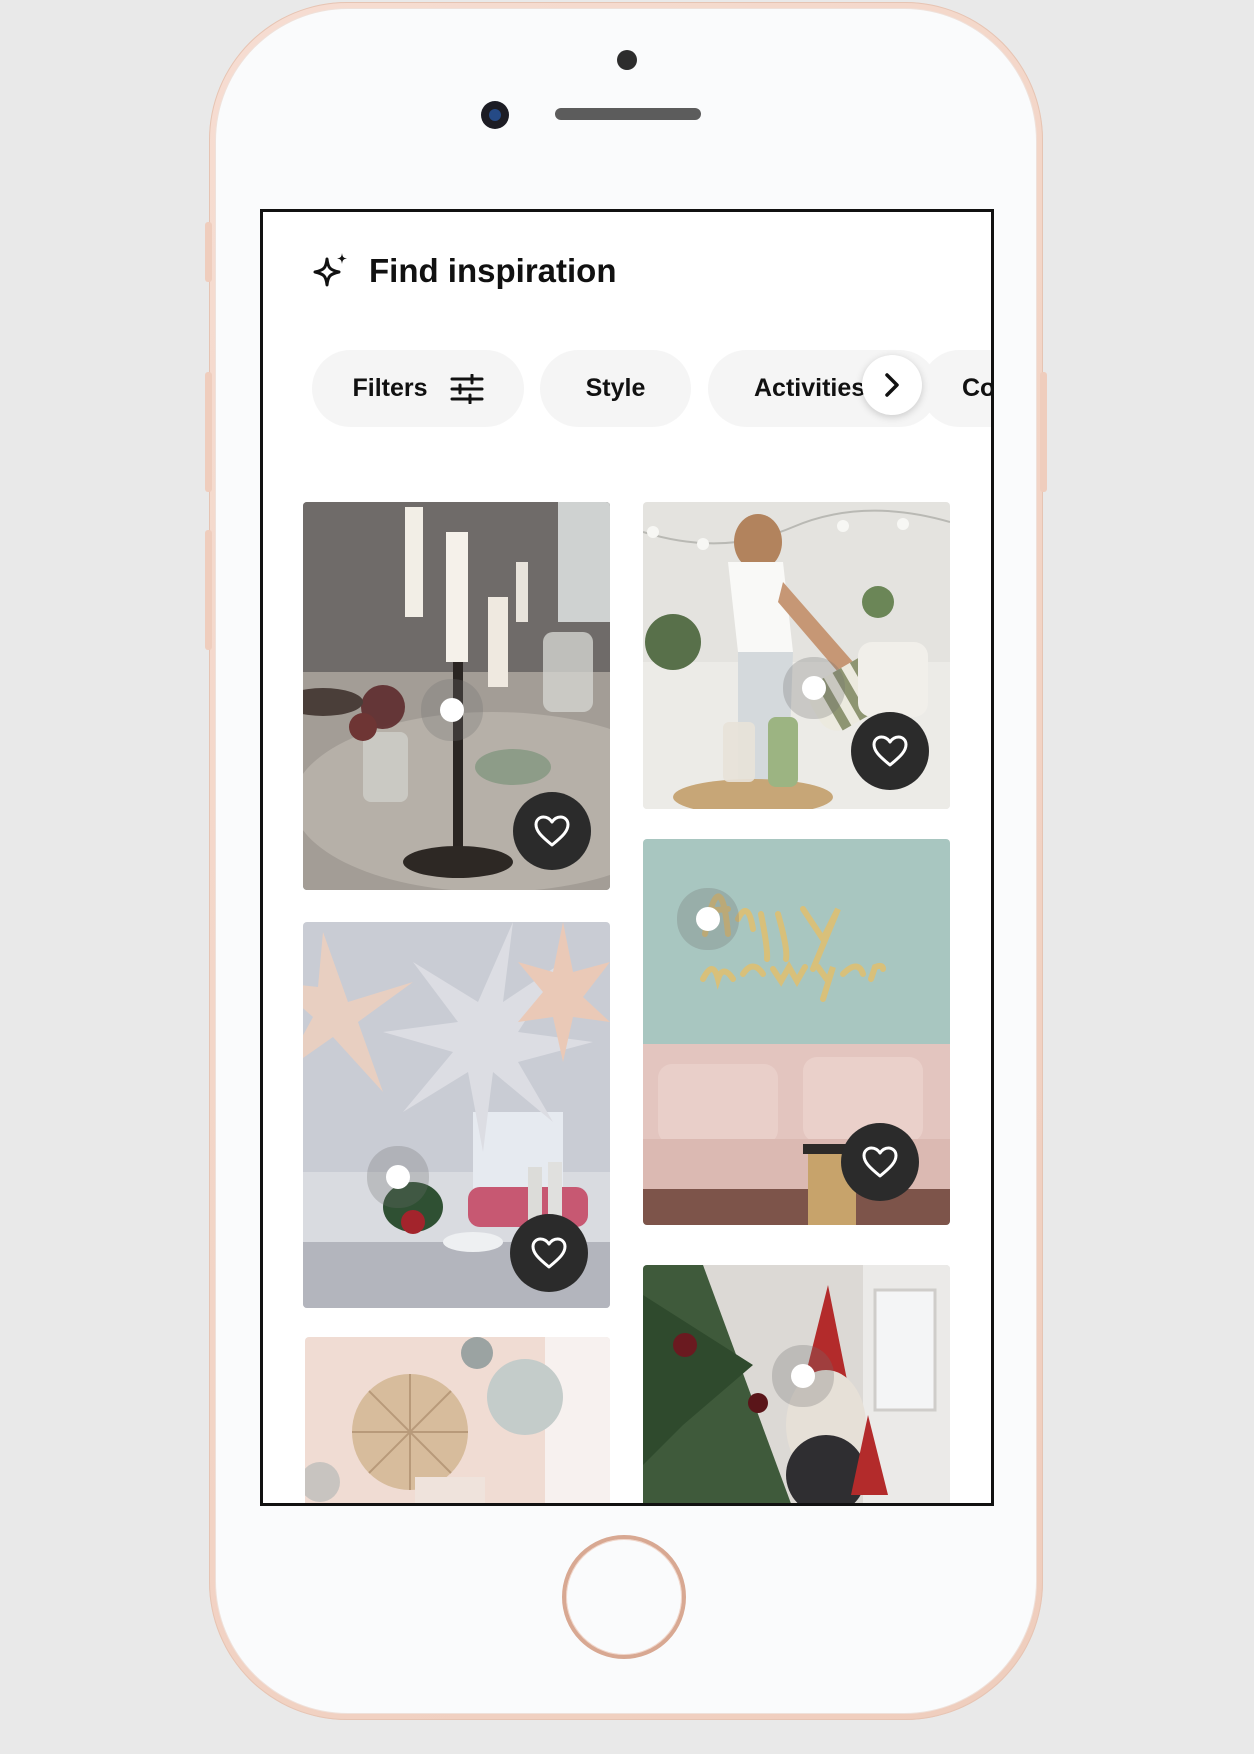  Describe the element at coordinates (627, 60) in the screenshot. I see `proximity-sensor` at that location.